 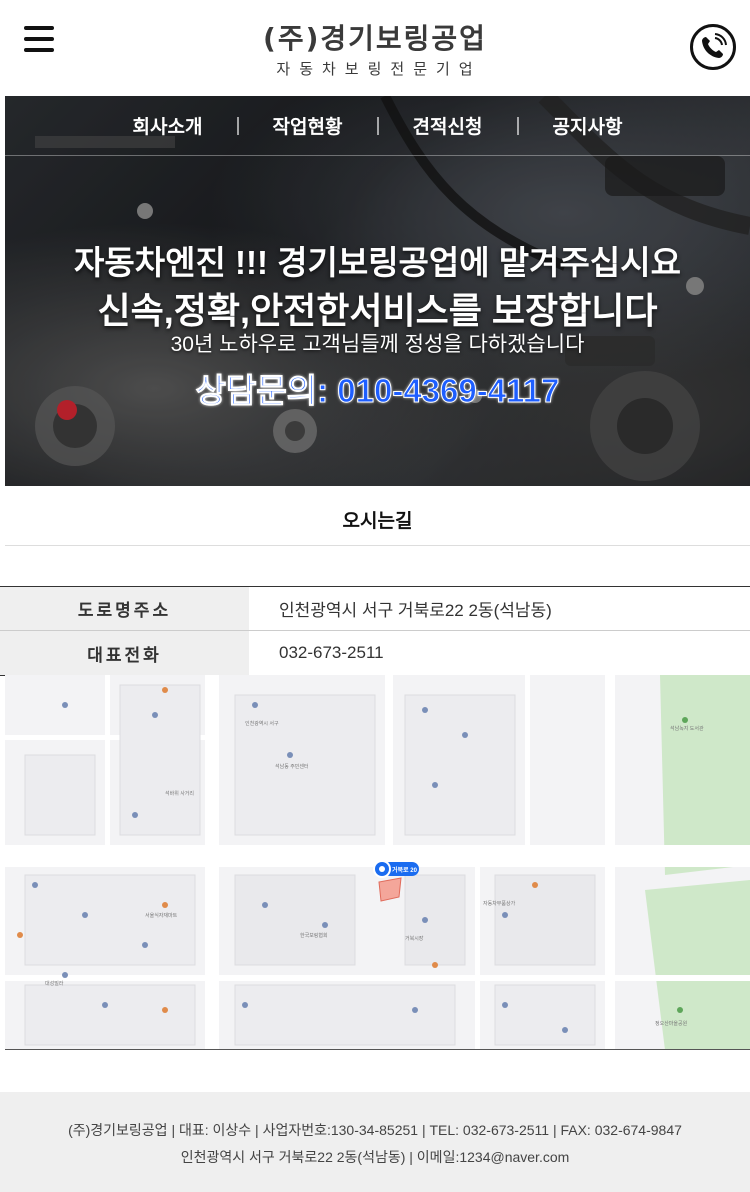 What do you see at coordinates (168, 125) in the screenshot?
I see `nav-item-company: 회사소개` at bounding box center [168, 125].